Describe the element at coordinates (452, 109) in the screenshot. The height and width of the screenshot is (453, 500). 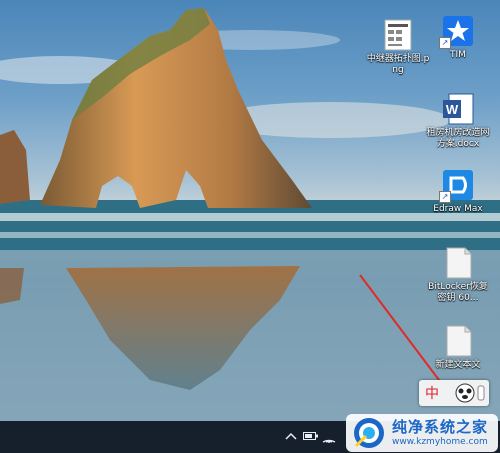
I see `svg-text: W` at that location.